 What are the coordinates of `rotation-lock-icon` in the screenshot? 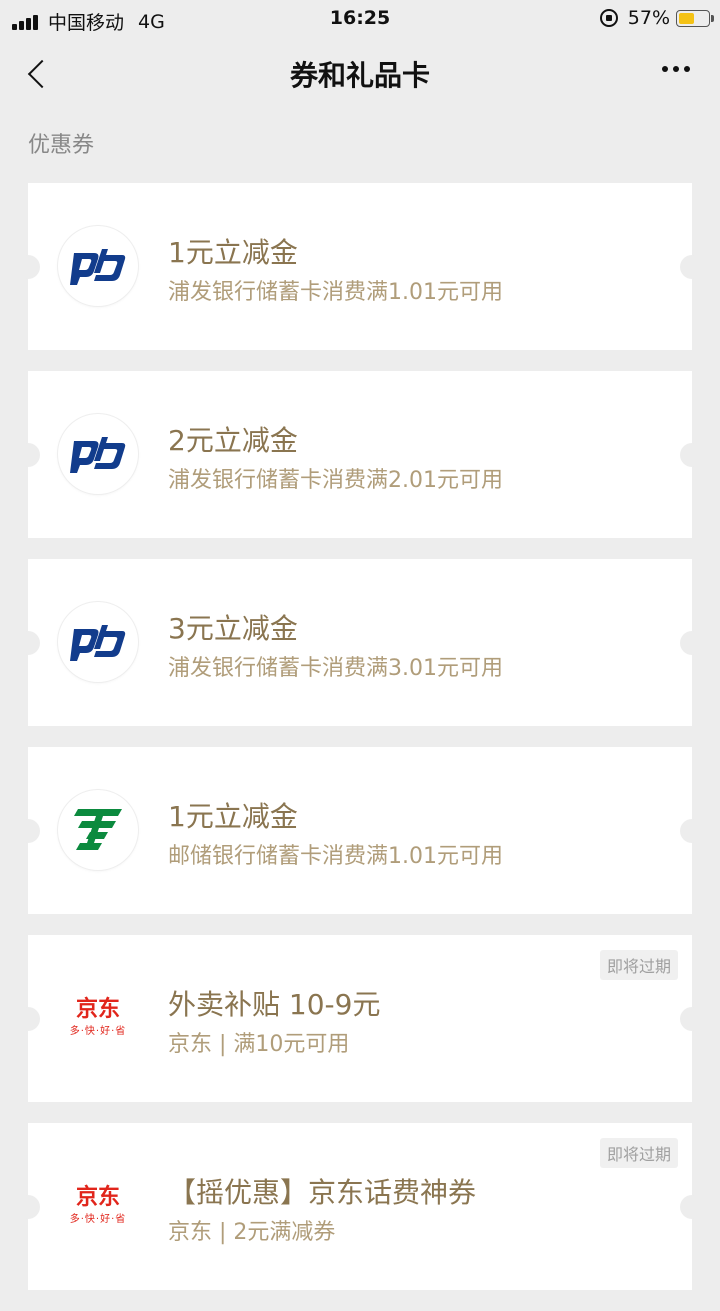 It's located at (608, 18).